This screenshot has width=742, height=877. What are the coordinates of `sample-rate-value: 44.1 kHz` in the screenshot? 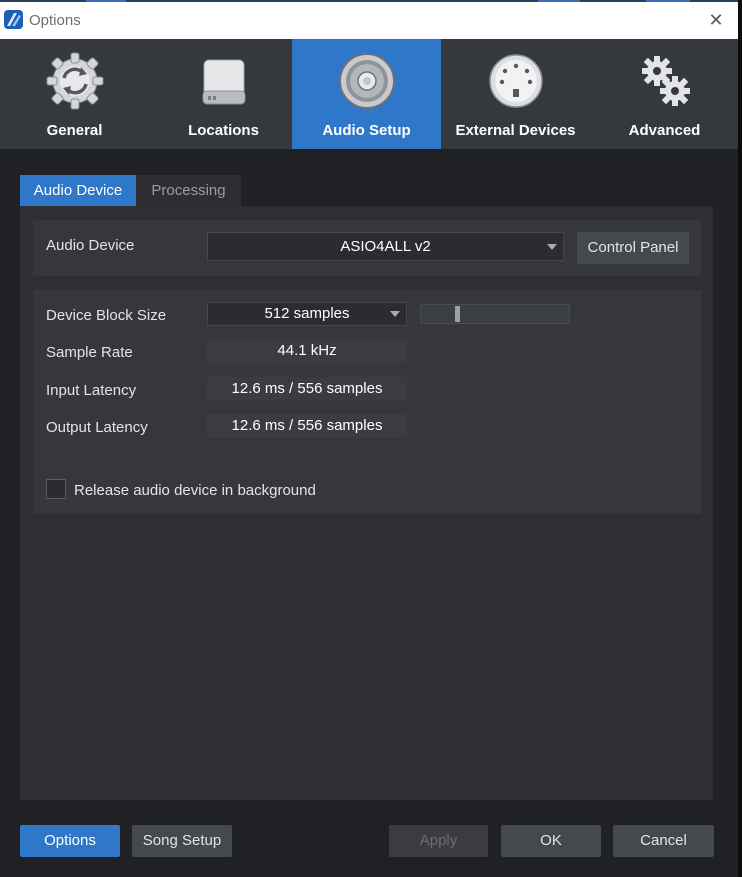 It's located at (307, 351).